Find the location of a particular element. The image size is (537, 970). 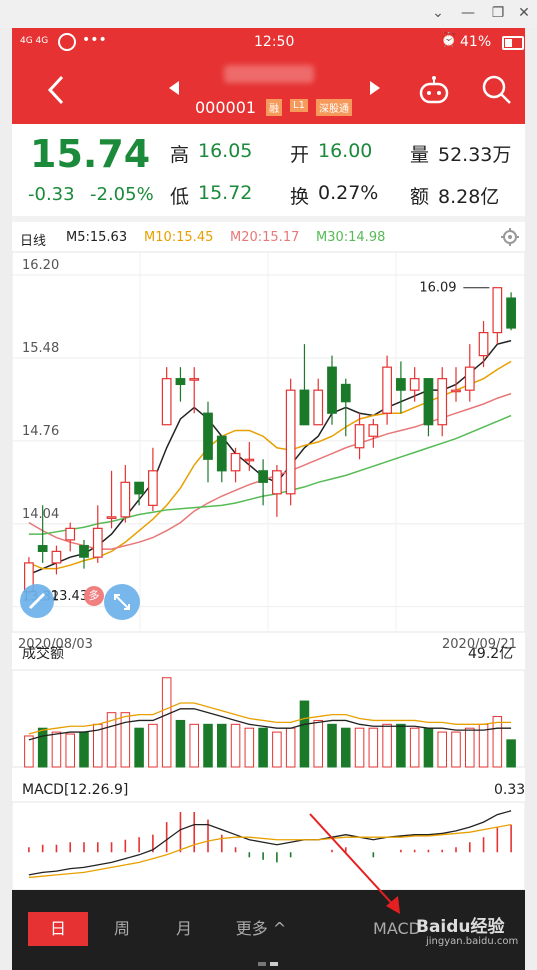

tab-day: 日 is located at coordinates (58, 929).